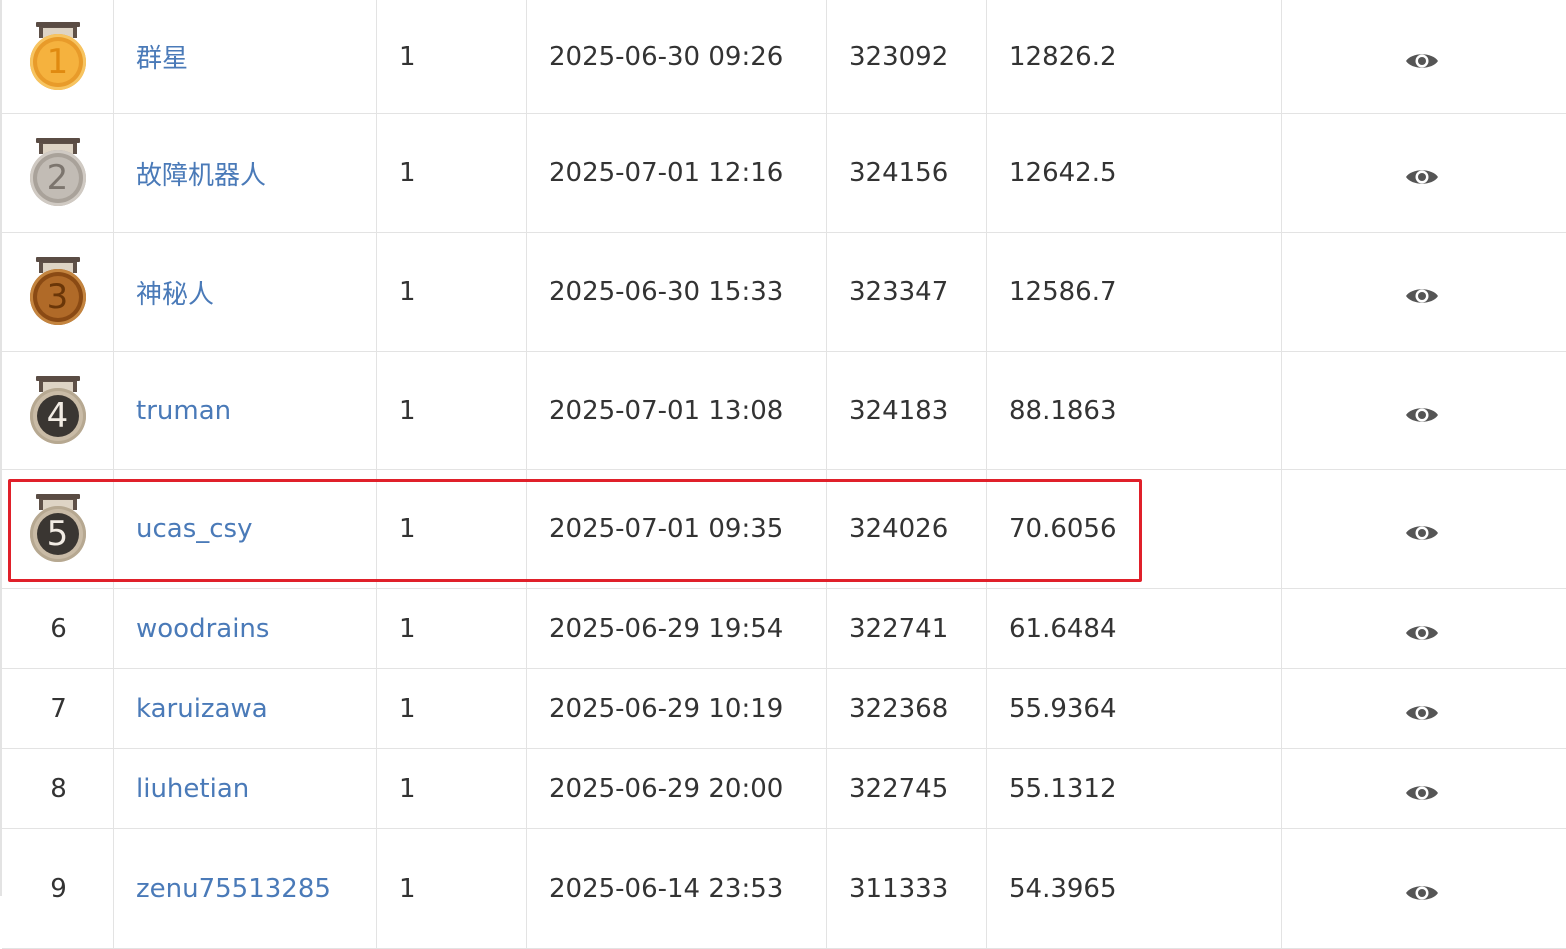 Image resolution: width=1566 pixels, height=949 pixels. I want to click on submission-id-cell: 323092, so click(907, 56).